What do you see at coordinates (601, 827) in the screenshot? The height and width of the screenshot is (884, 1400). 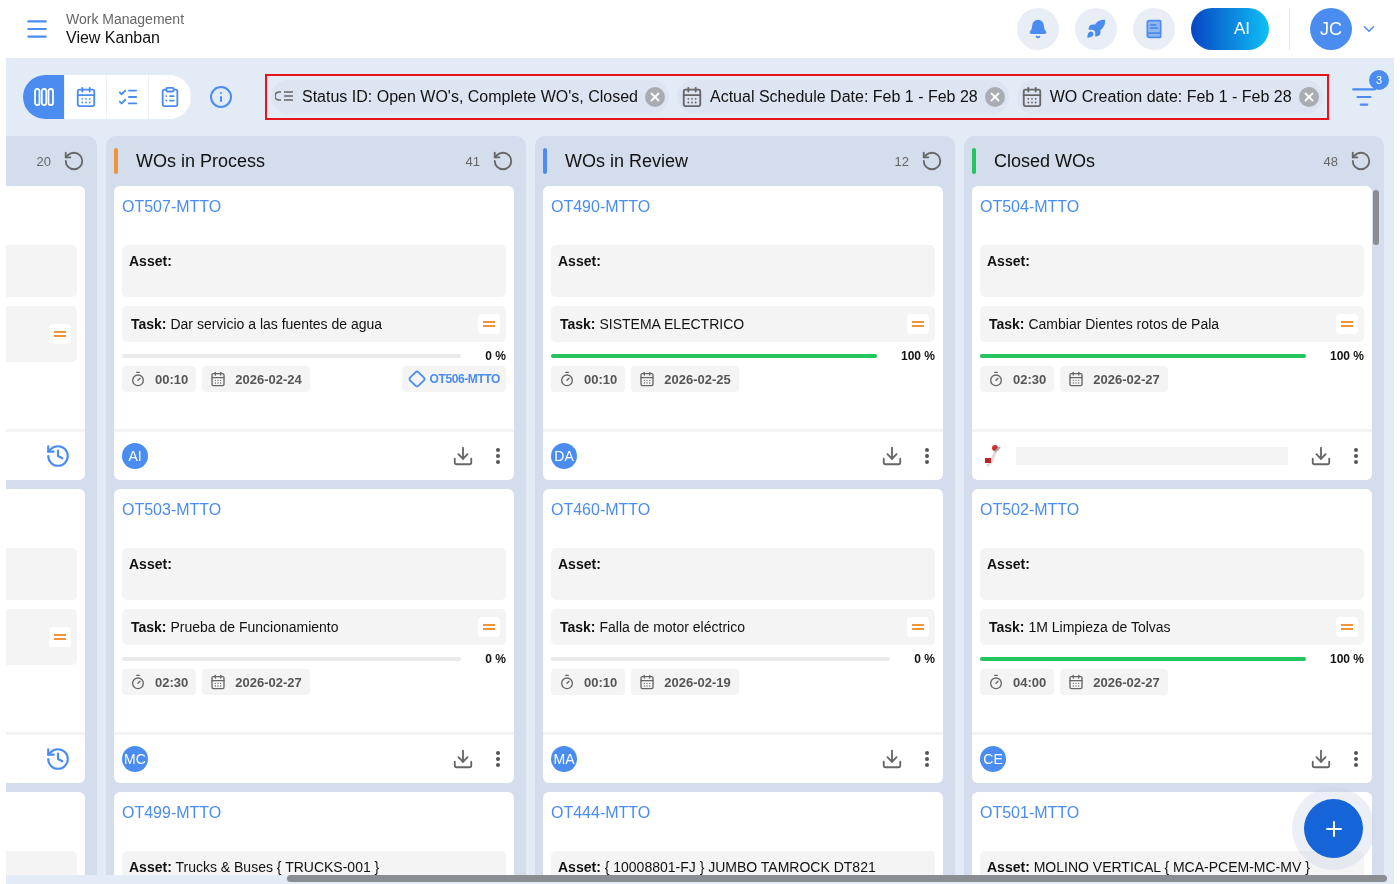 I see `work-order-link: OT444-MTTO` at bounding box center [601, 827].